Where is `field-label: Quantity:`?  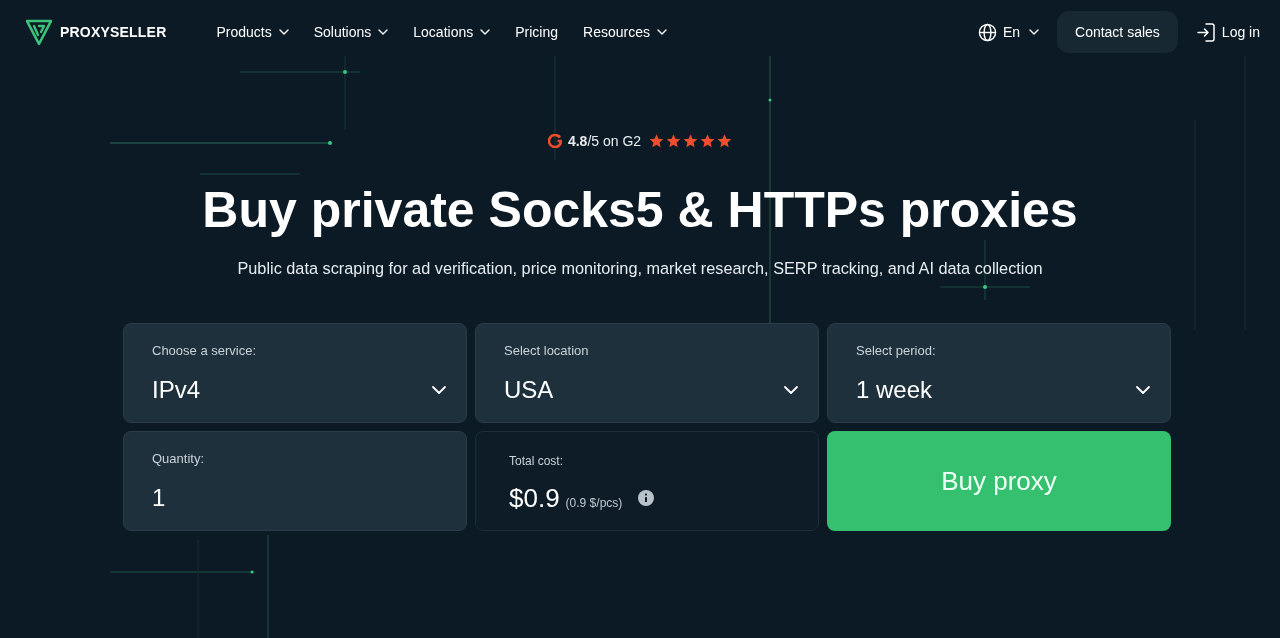
field-label: Quantity: is located at coordinates (179, 459).